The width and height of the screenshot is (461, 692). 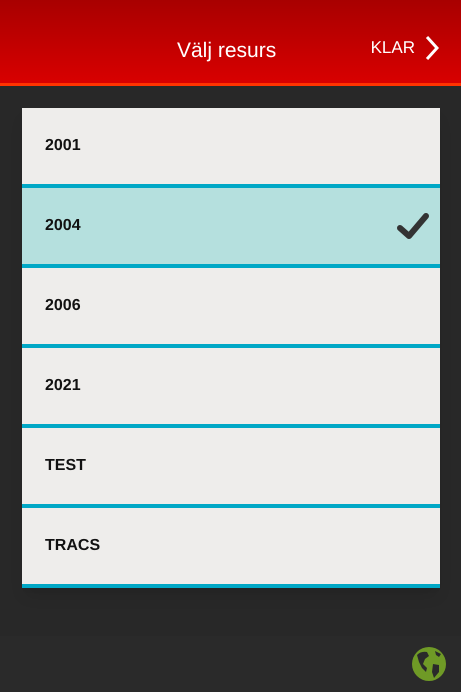 What do you see at coordinates (65, 466) in the screenshot?
I see `resource-label: TEST` at bounding box center [65, 466].